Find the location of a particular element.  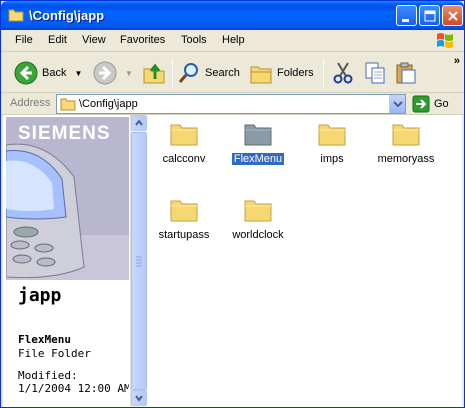

folder-item-label: FlexMenu is located at coordinates (258, 159).